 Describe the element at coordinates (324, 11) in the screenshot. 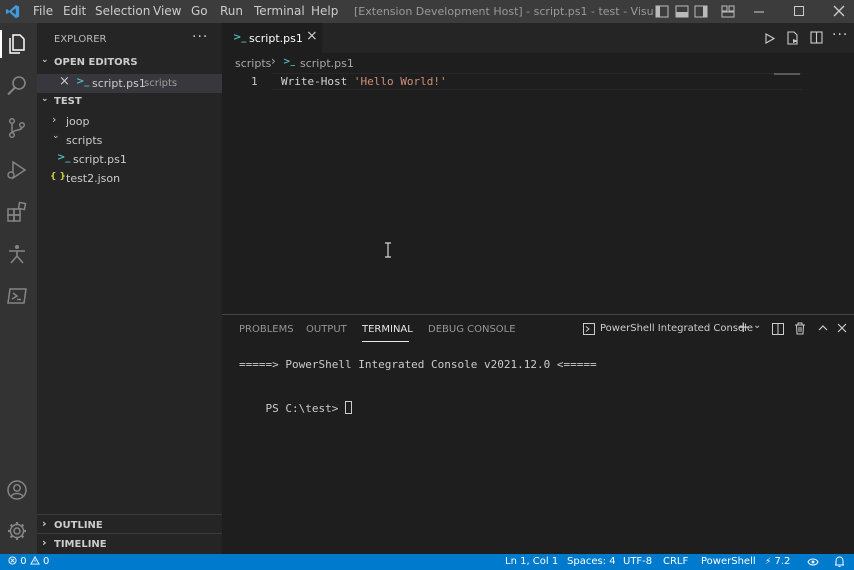

I see `menu-help: Help` at that location.